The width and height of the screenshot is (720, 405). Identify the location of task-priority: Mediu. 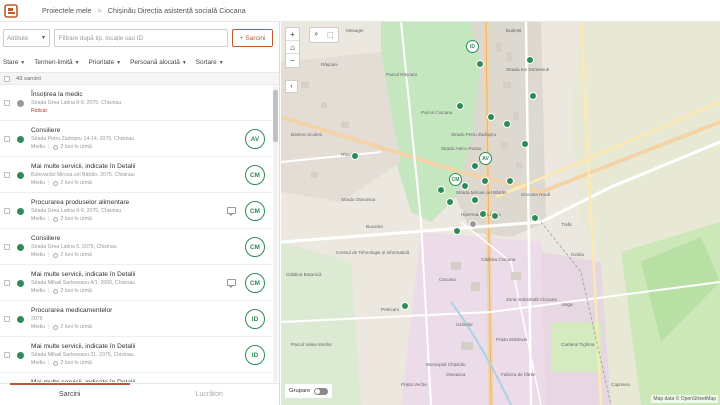
(38, 363).